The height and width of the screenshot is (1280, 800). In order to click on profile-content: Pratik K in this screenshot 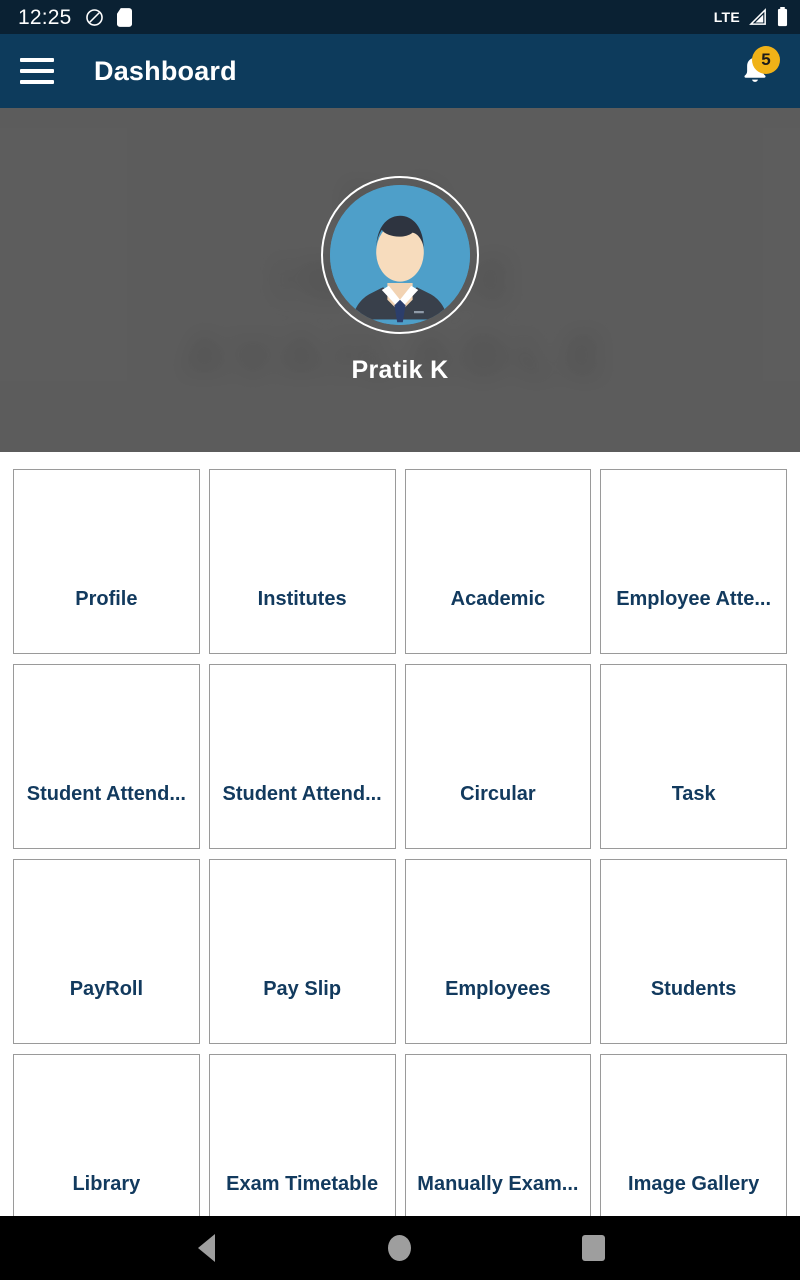, I will do `click(400, 280)`.